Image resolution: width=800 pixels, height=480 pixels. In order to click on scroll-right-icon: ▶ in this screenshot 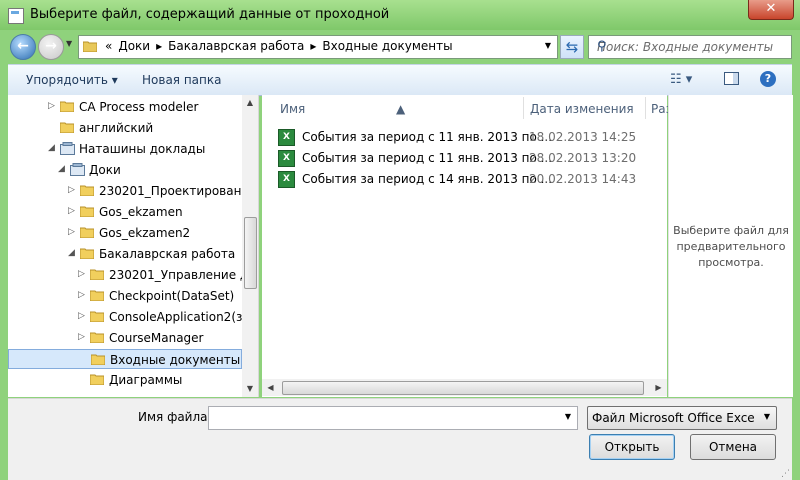, I will do `click(658, 387)`.